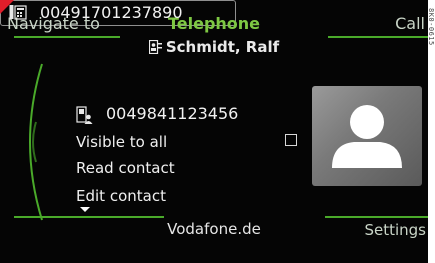 The height and width of the screenshot is (263, 435). What do you see at coordinates (121, 142) in the screenshot?
I see `visible-to-all-label: Visible to all` at bounding box center [121, 142].